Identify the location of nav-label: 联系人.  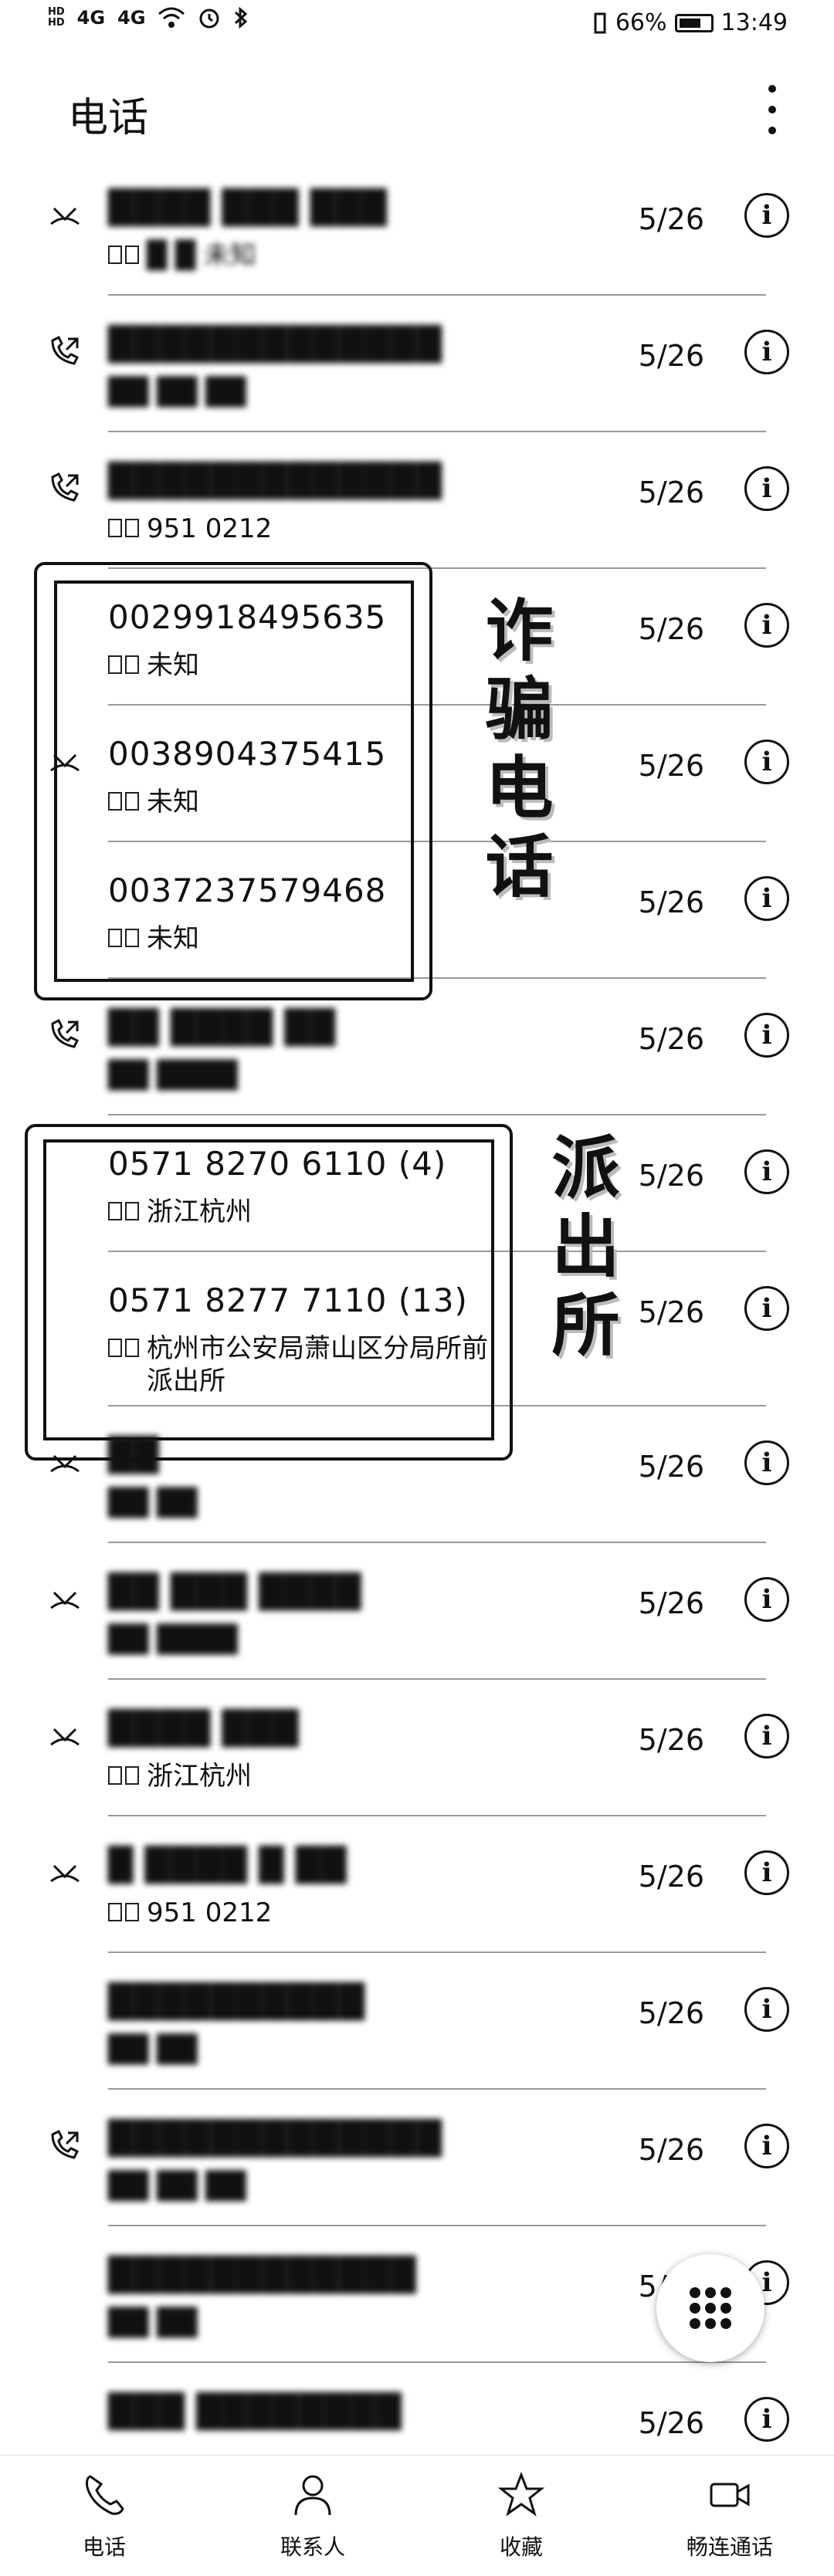
(312, 2547).